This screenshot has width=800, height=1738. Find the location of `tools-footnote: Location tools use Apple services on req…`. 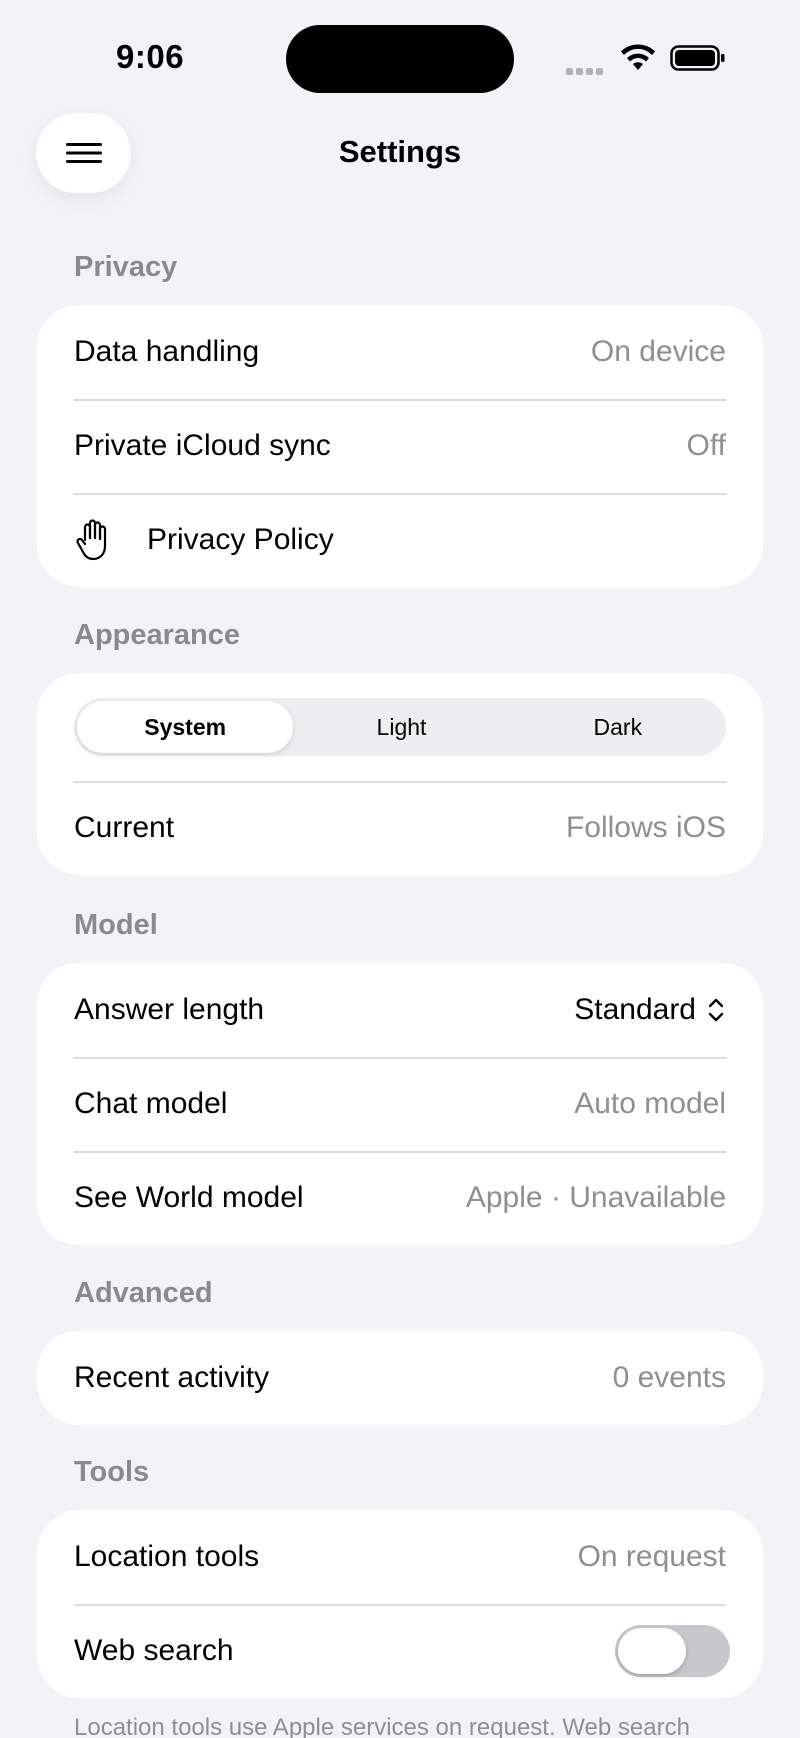

tools-footnote: Location tools use Apple services on req… is located at coordinates (382, 1726).